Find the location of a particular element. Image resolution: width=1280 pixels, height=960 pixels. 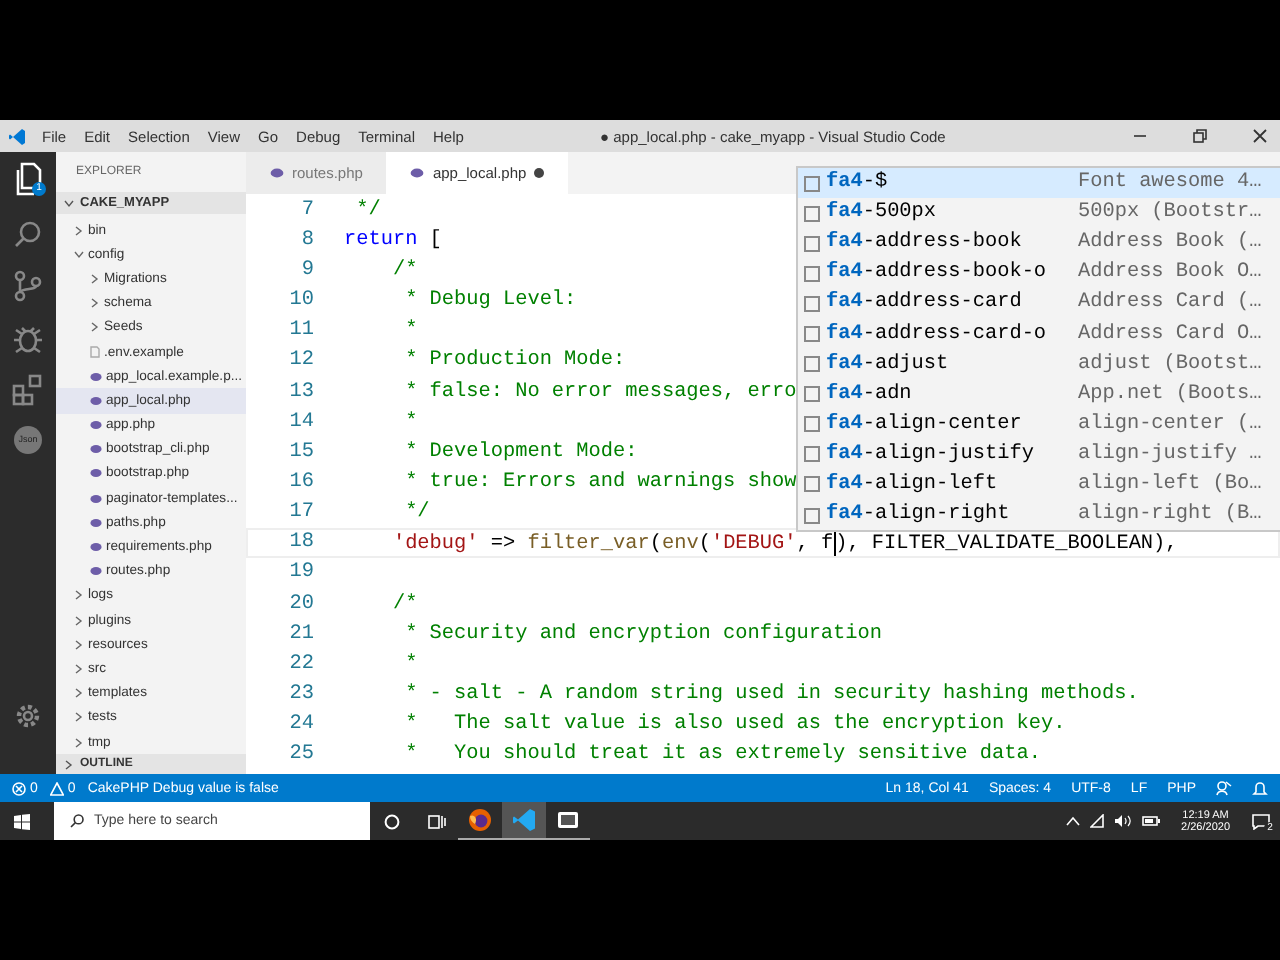

line-number: 19 is located at coordinates (300, 573).